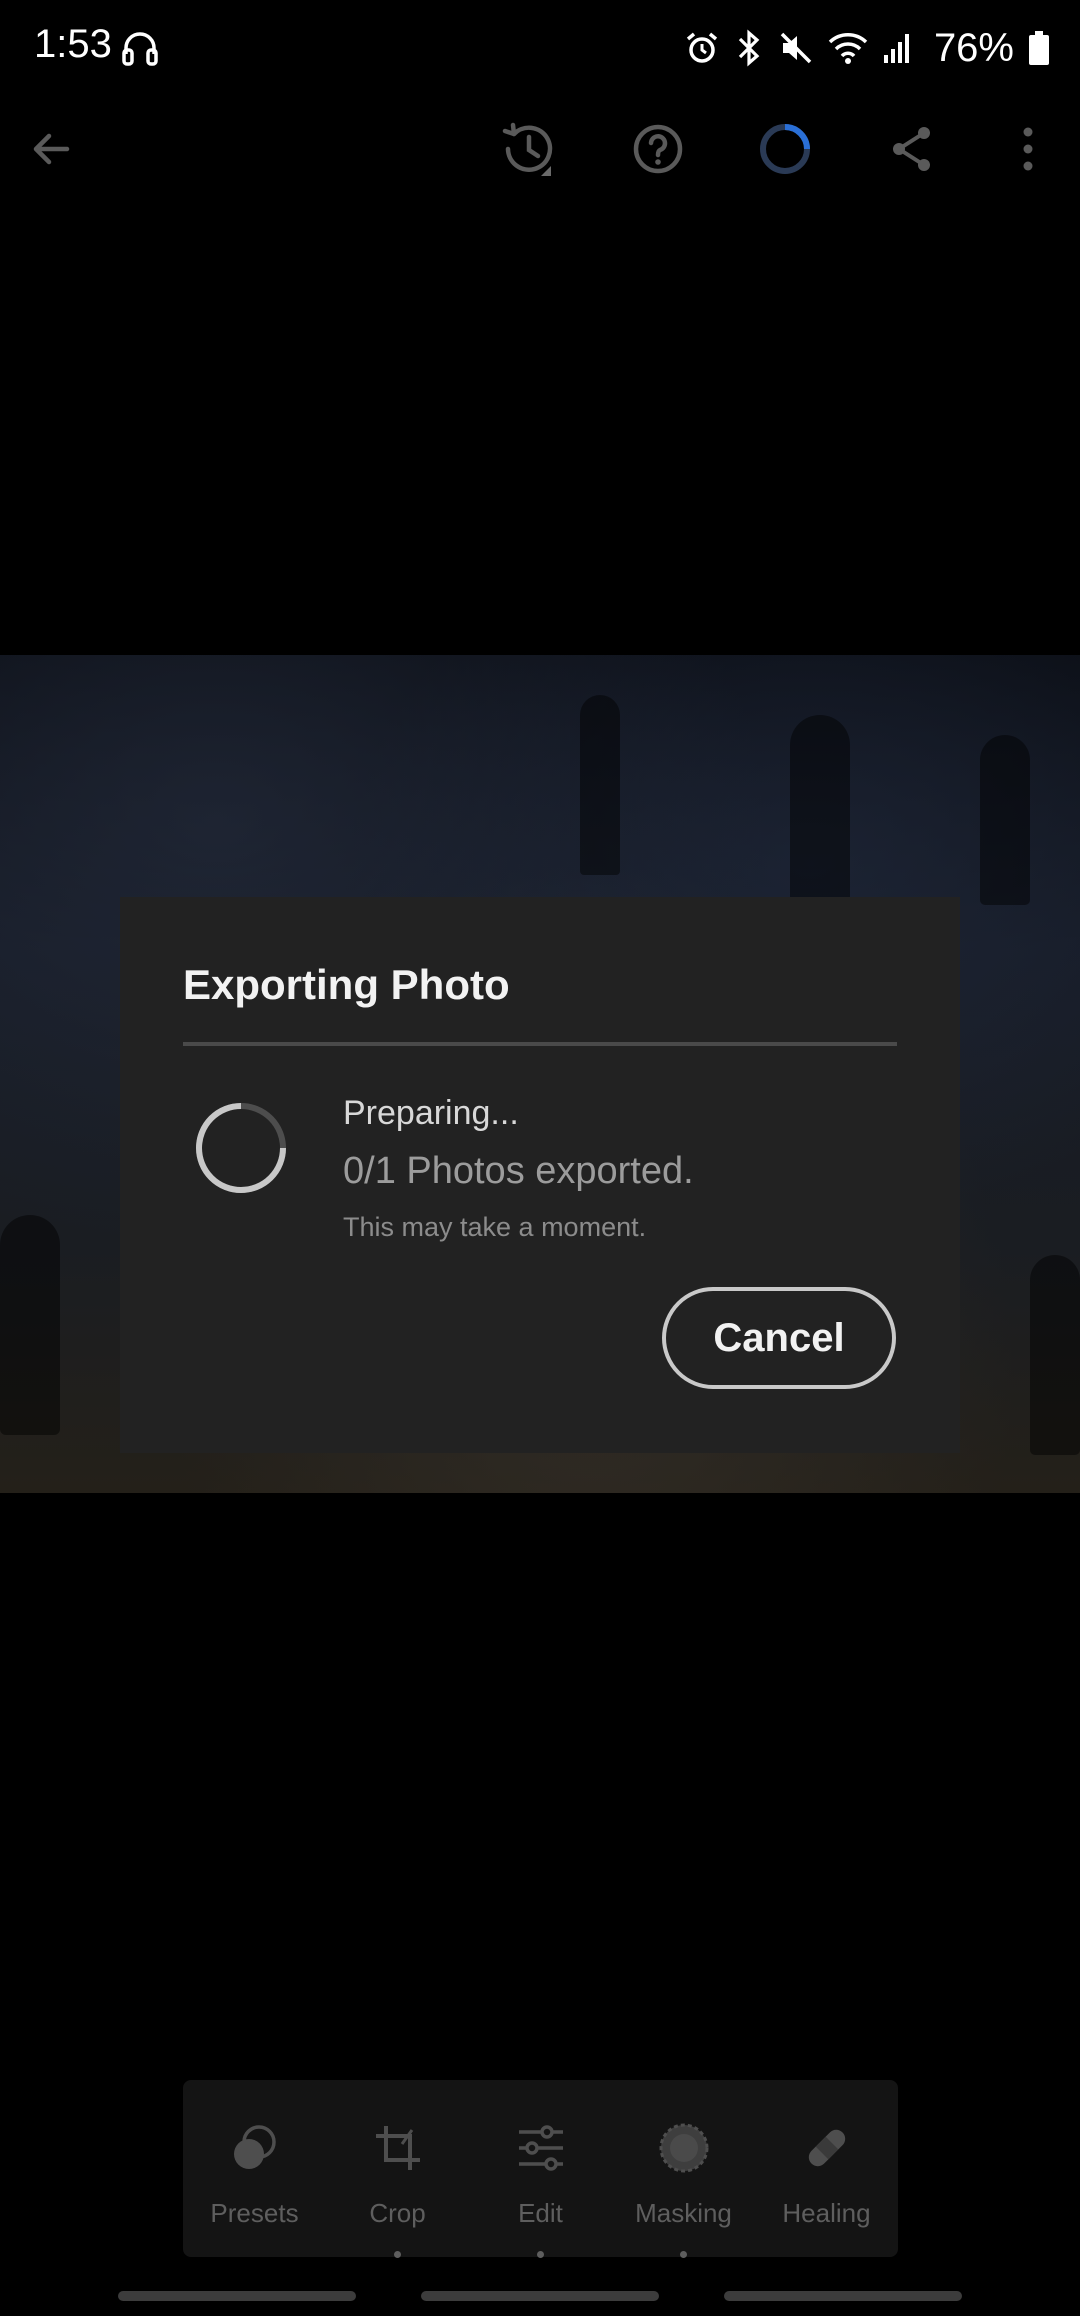 The width and height of the screenshot is (1080, 2316). Describe the element at coordinates (51, 149) in the screenshot. I see `back-arrow-icon` at that location.